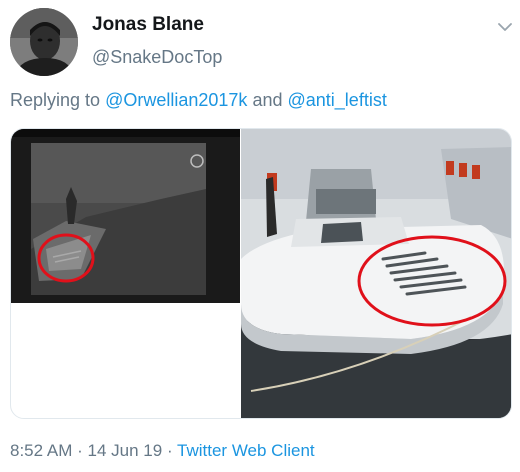 The image size is (520, 472). Describe the element at coordinates (125, 450) in the screenshot. I see `tweet-date: 14 Jun 19` at that location.